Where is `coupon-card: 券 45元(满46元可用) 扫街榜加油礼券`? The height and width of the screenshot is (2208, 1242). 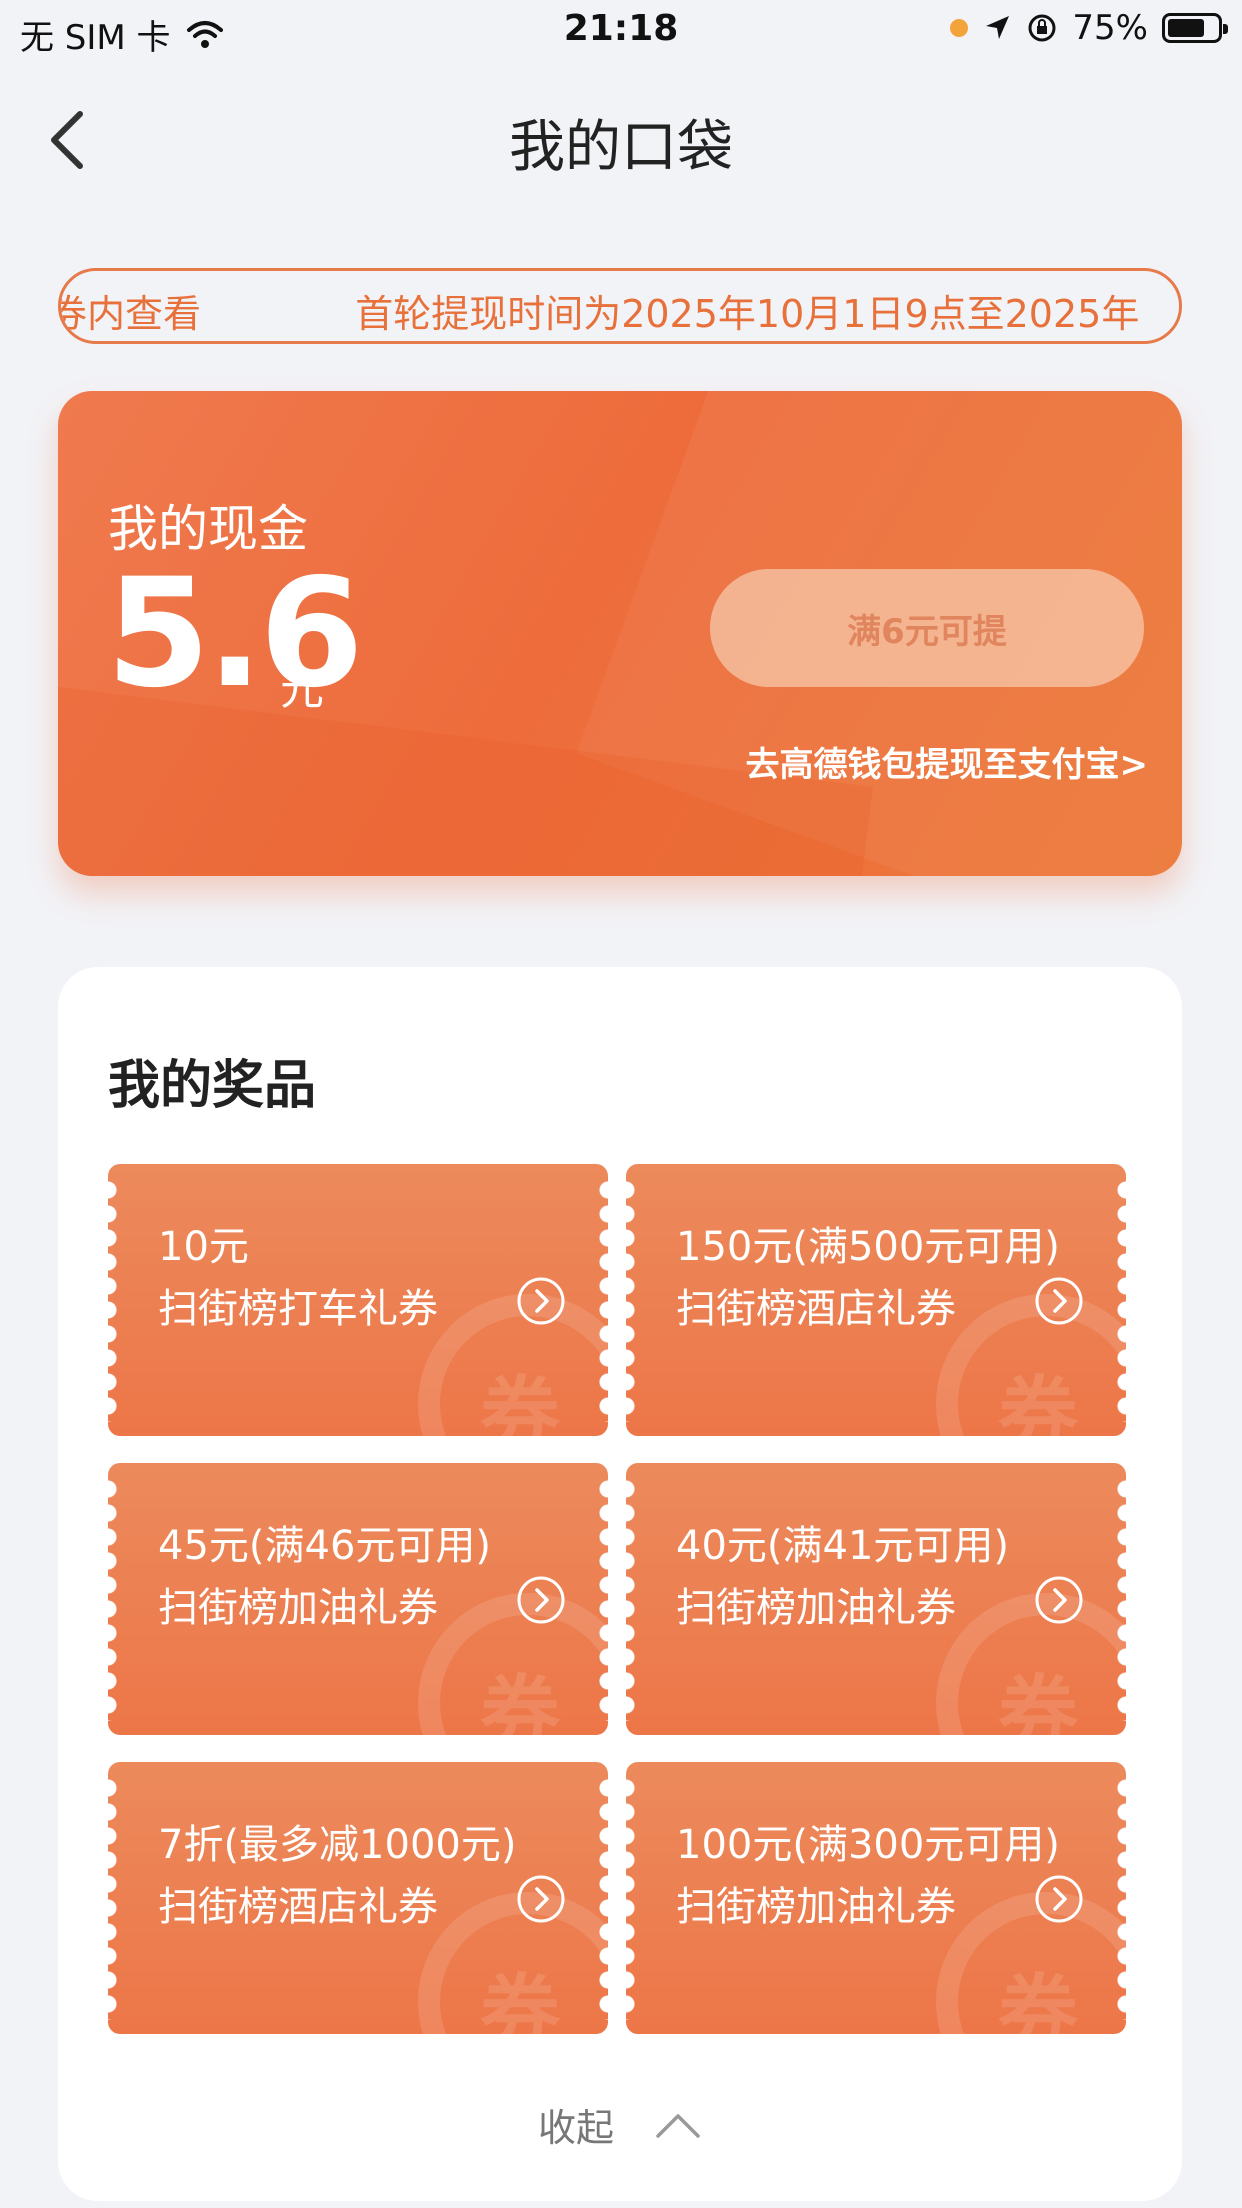
coupon-card: 券 45元(满46元可用) 扫街榜加油礼券 is located at coordinates (358, 1599).